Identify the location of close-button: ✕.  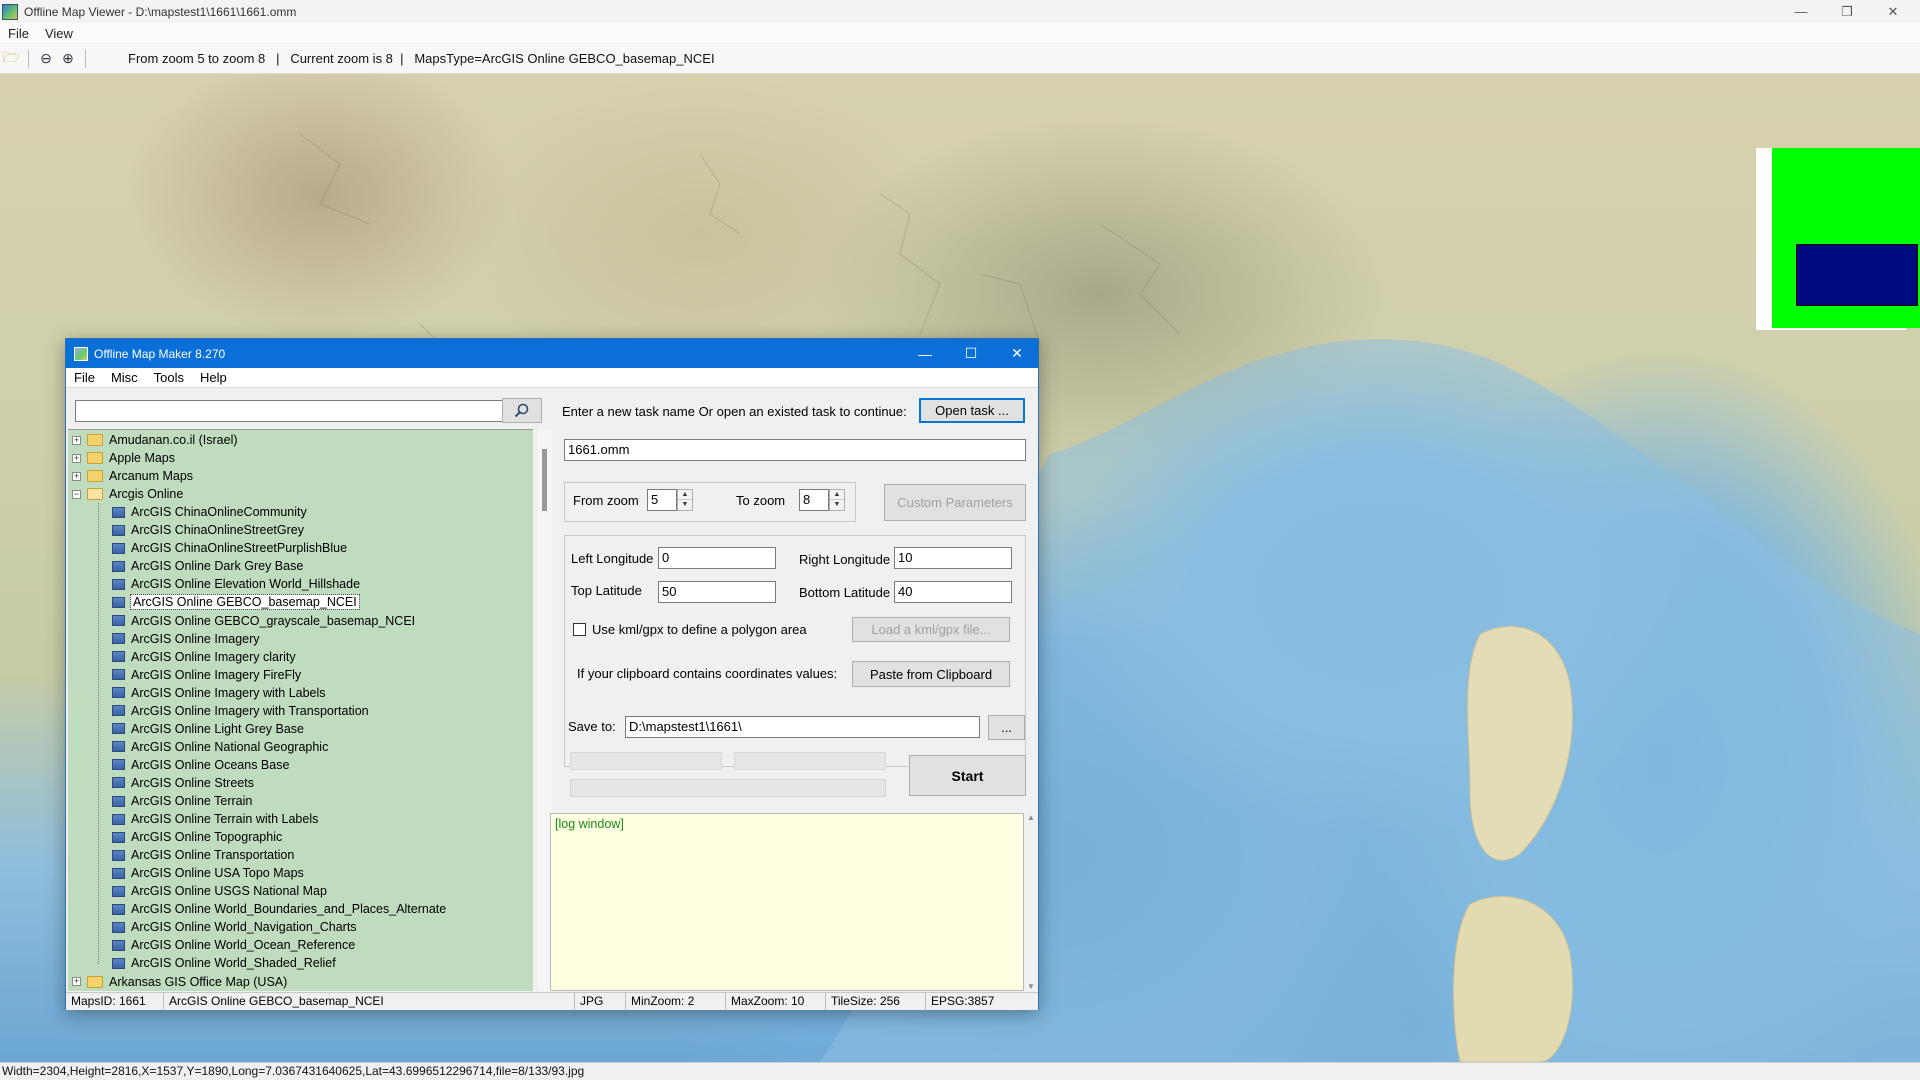
(1893, 11).